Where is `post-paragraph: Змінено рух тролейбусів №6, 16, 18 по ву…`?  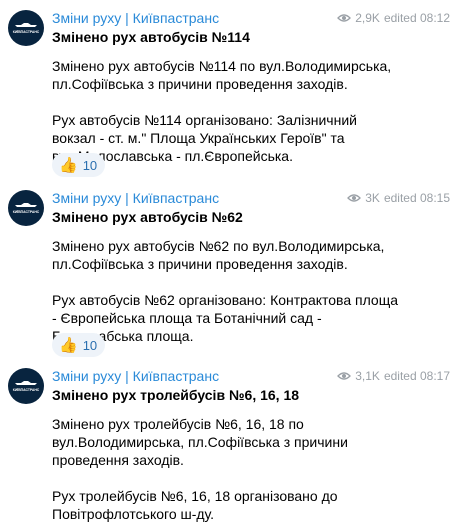 post-paragraph: Змінено рух тролейбусів №6, 16, 18 по ву… is located at coordinates (200, 442).